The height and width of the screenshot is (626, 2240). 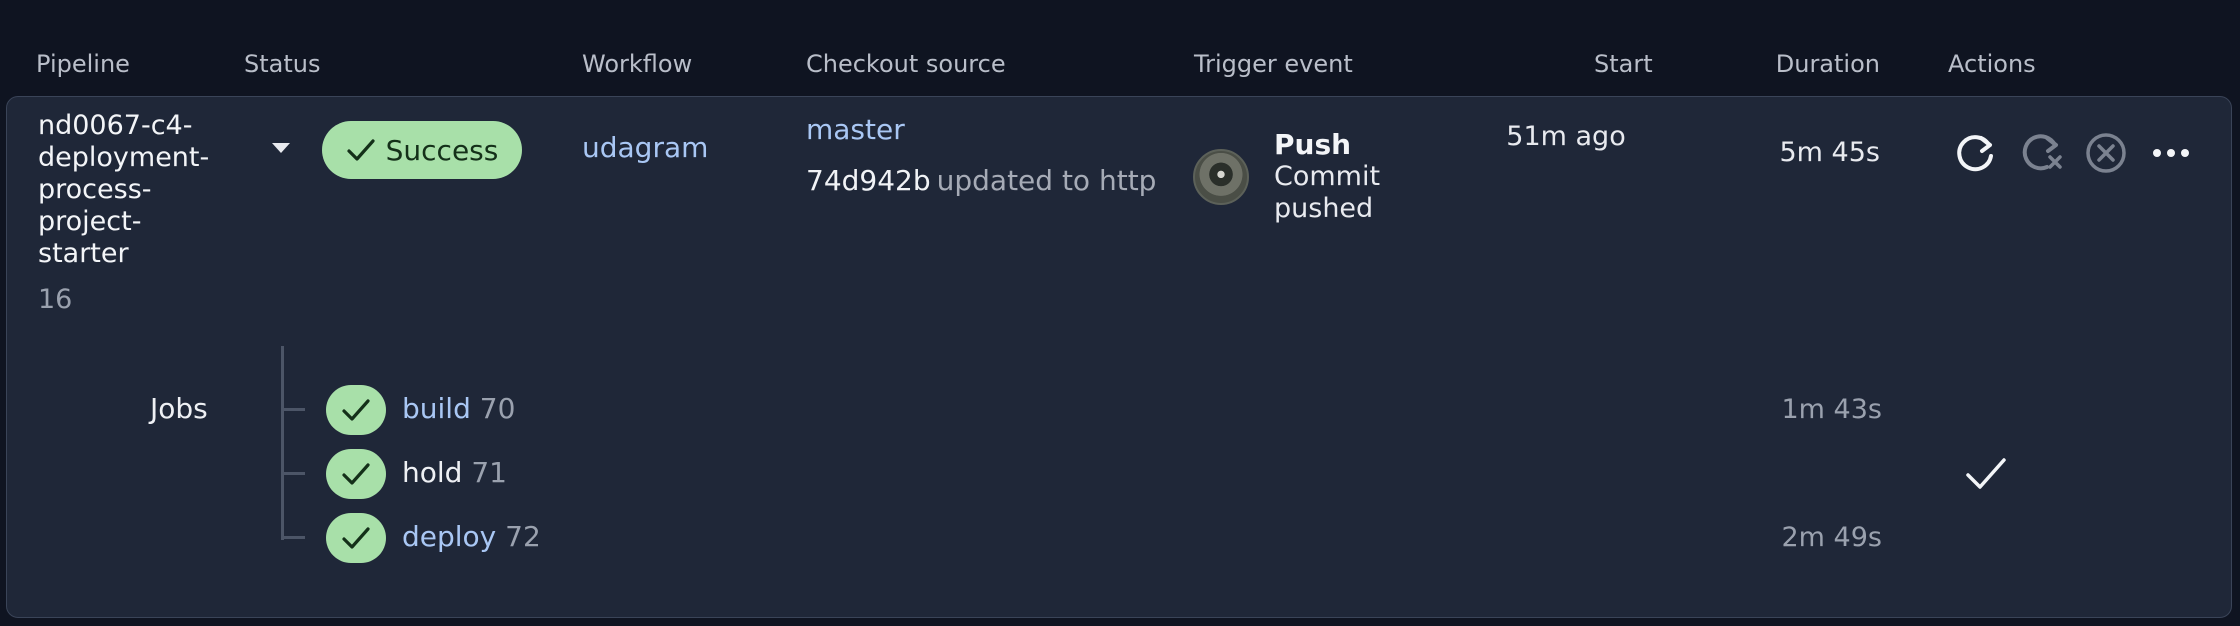 I want to click on job-duration: 2m 49s, so click(x=1832, y=537).